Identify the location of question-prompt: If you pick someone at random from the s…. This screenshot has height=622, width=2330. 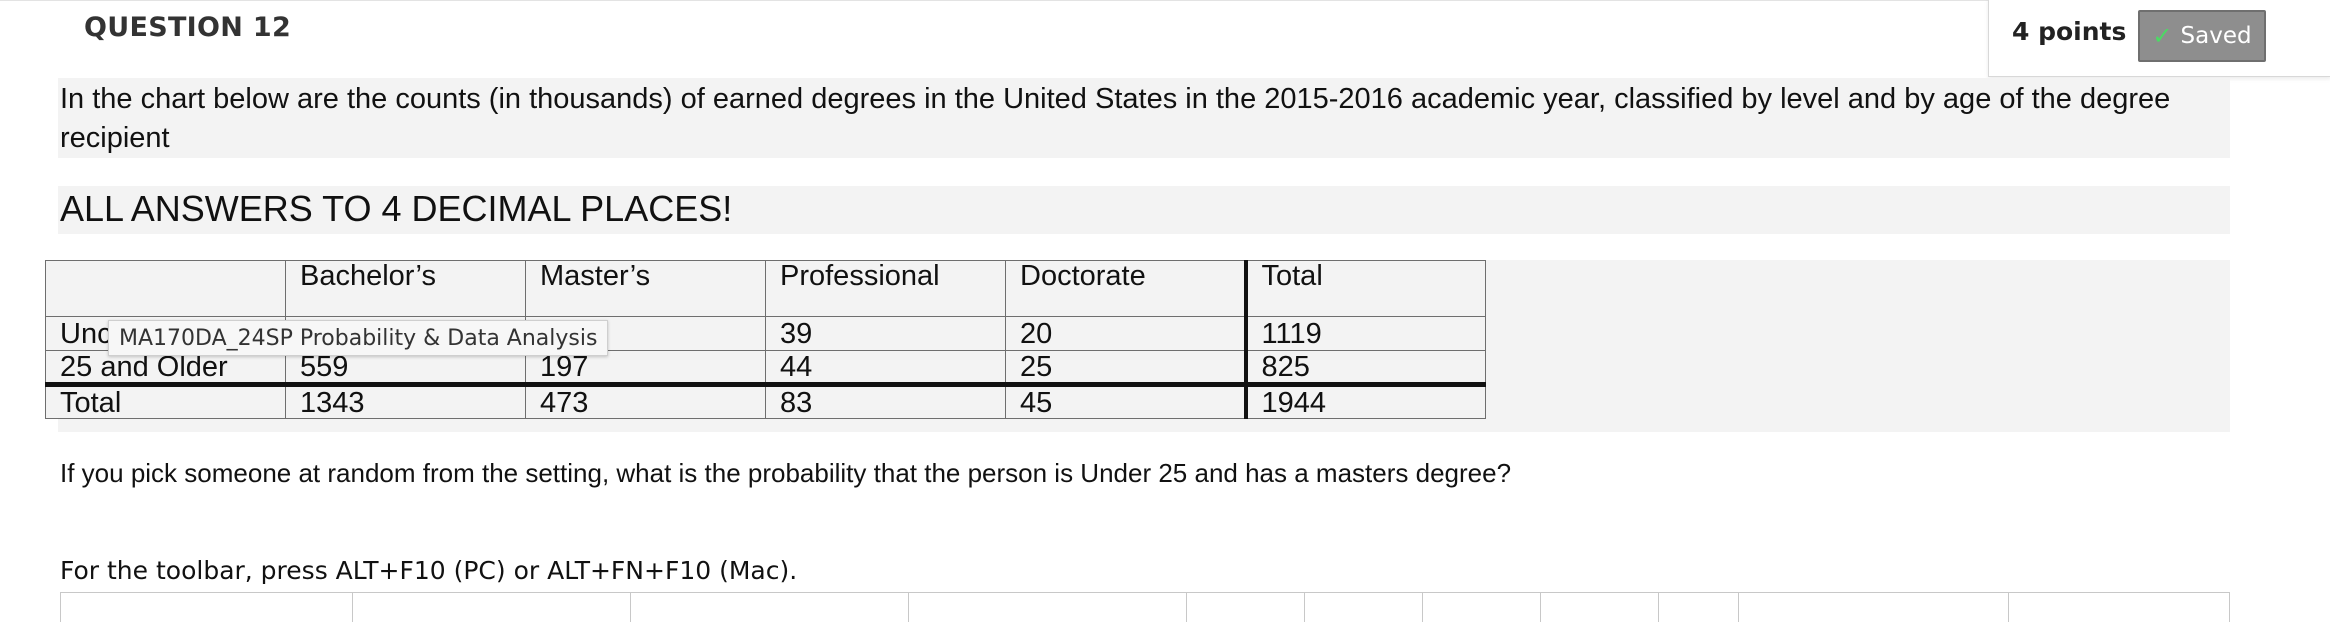
(786, 473).